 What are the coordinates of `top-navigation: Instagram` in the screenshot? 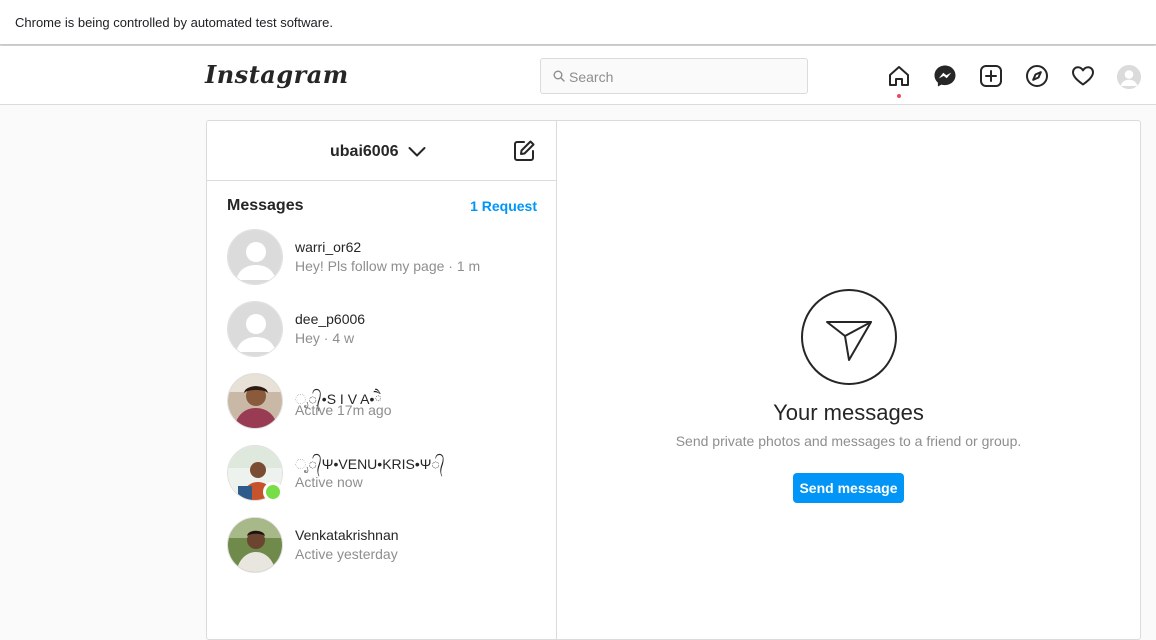 It's located at (578, 75).